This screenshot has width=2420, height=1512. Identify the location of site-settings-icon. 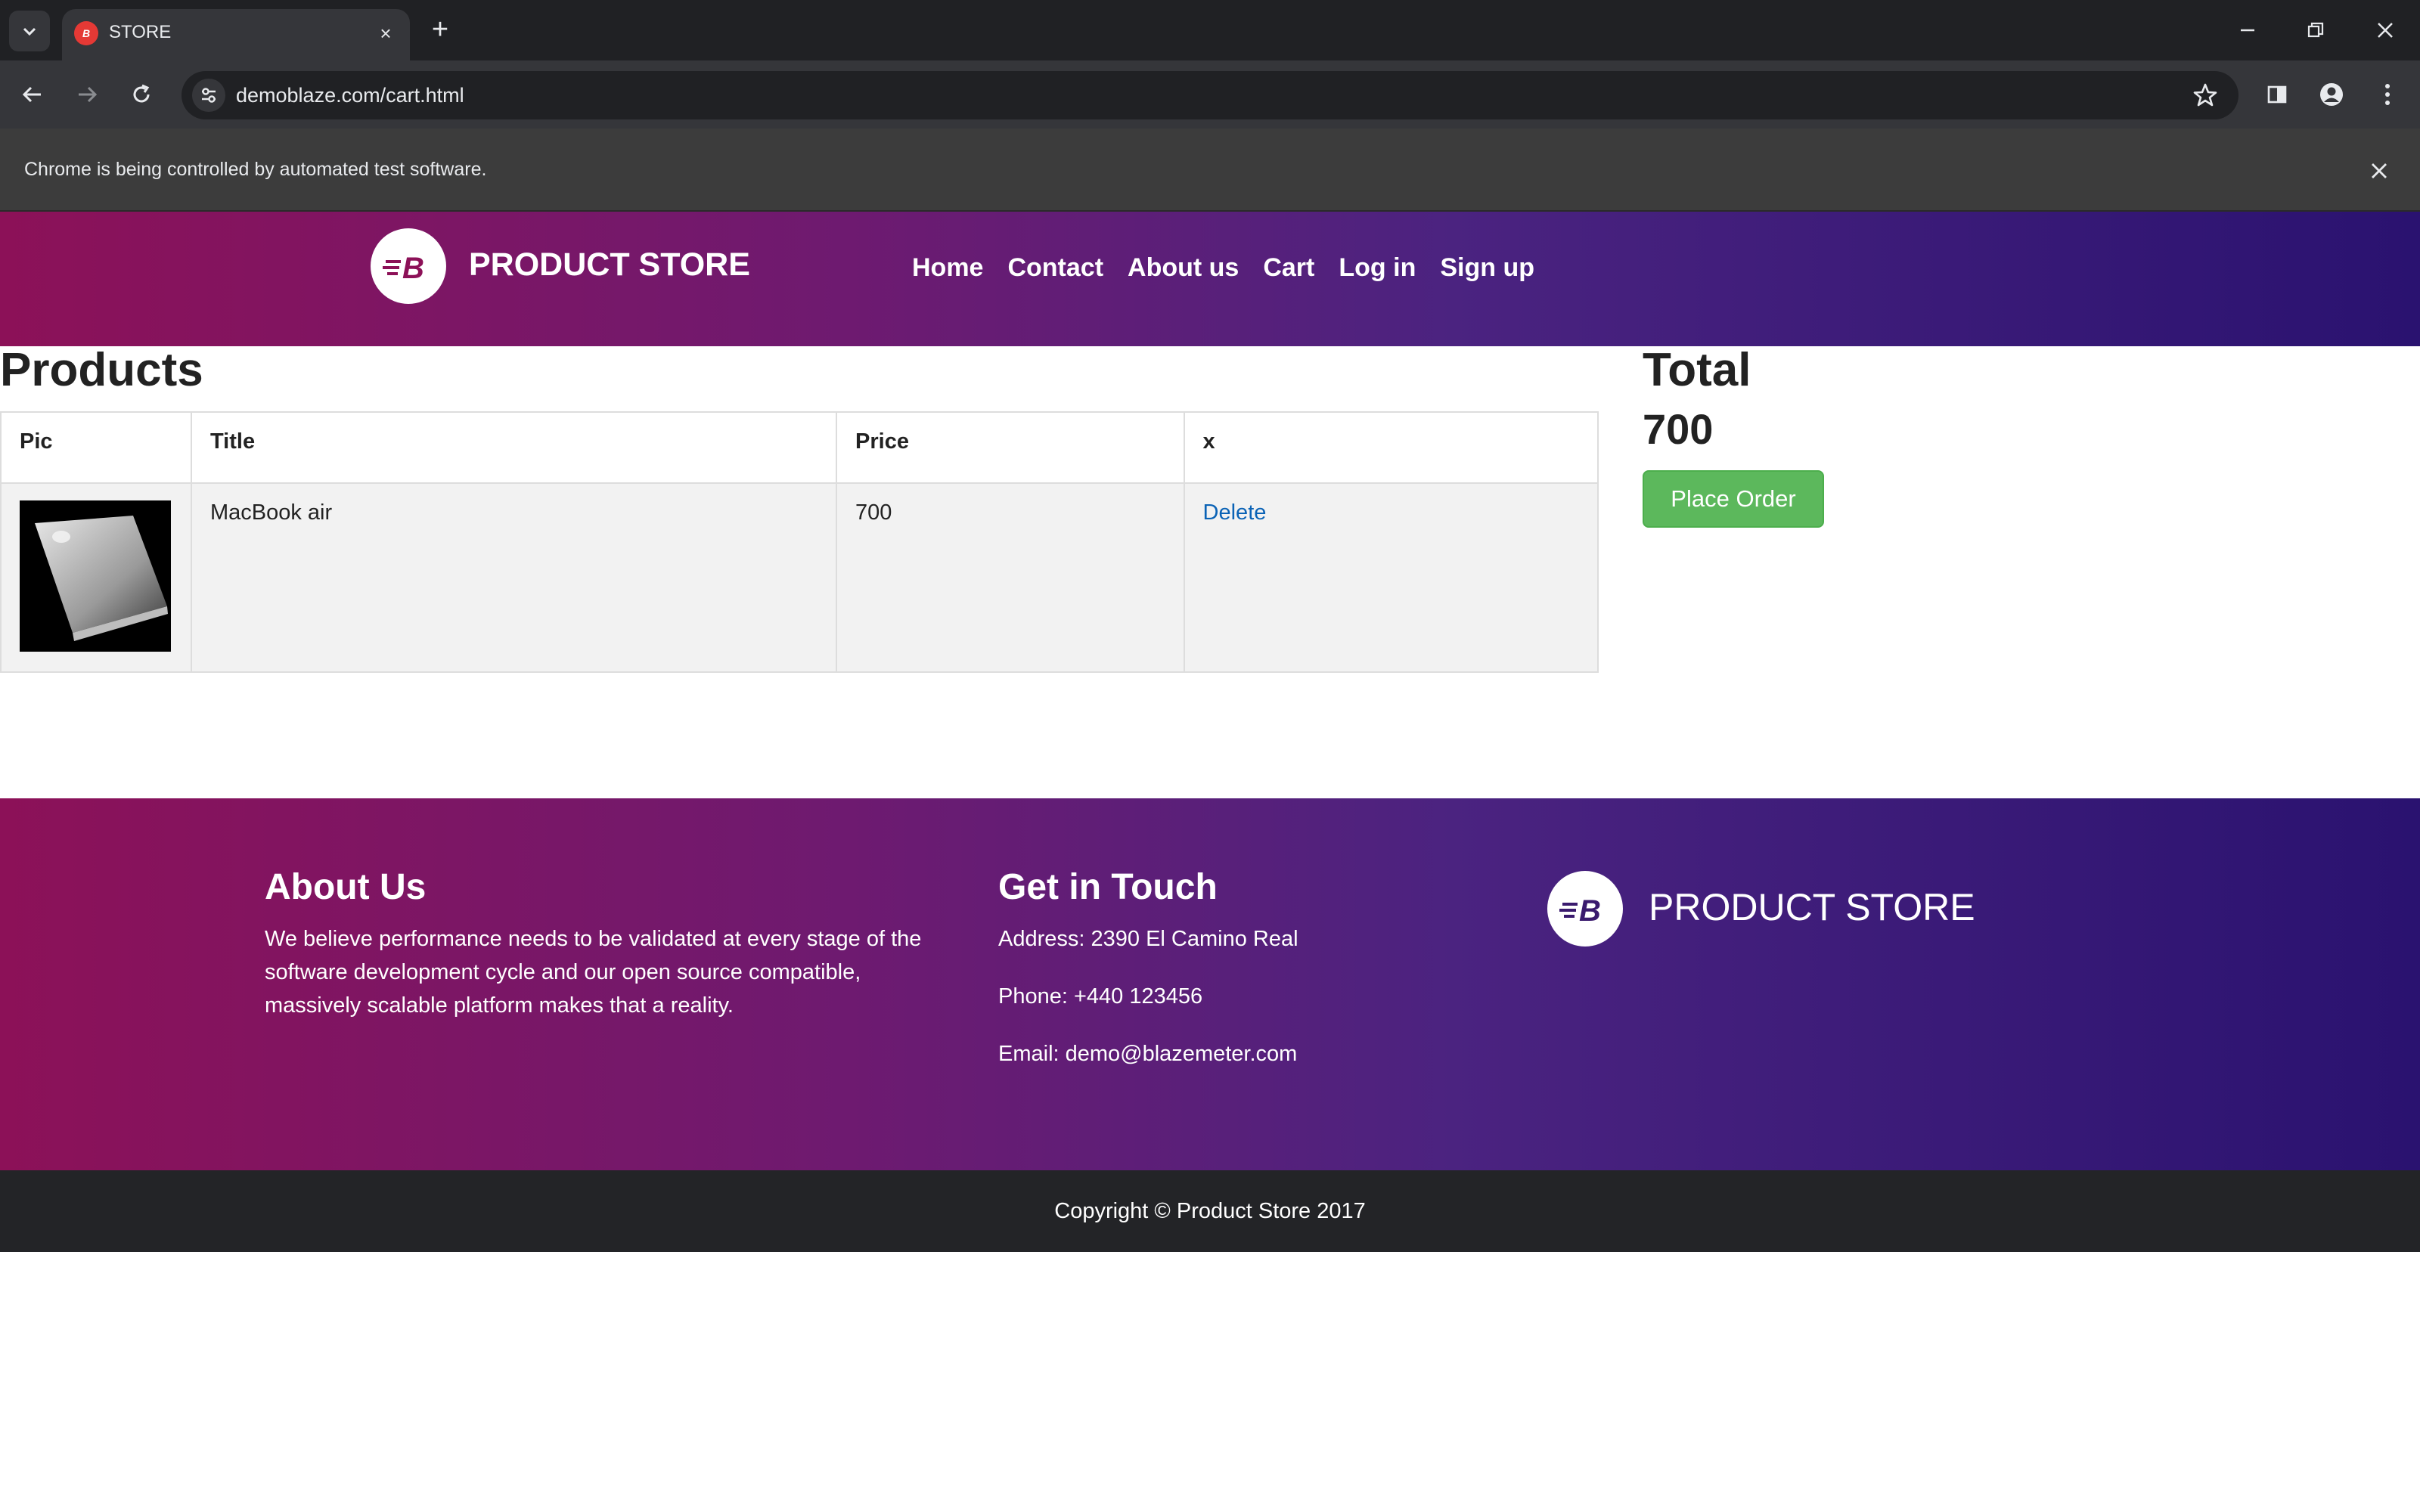
(209, 95).